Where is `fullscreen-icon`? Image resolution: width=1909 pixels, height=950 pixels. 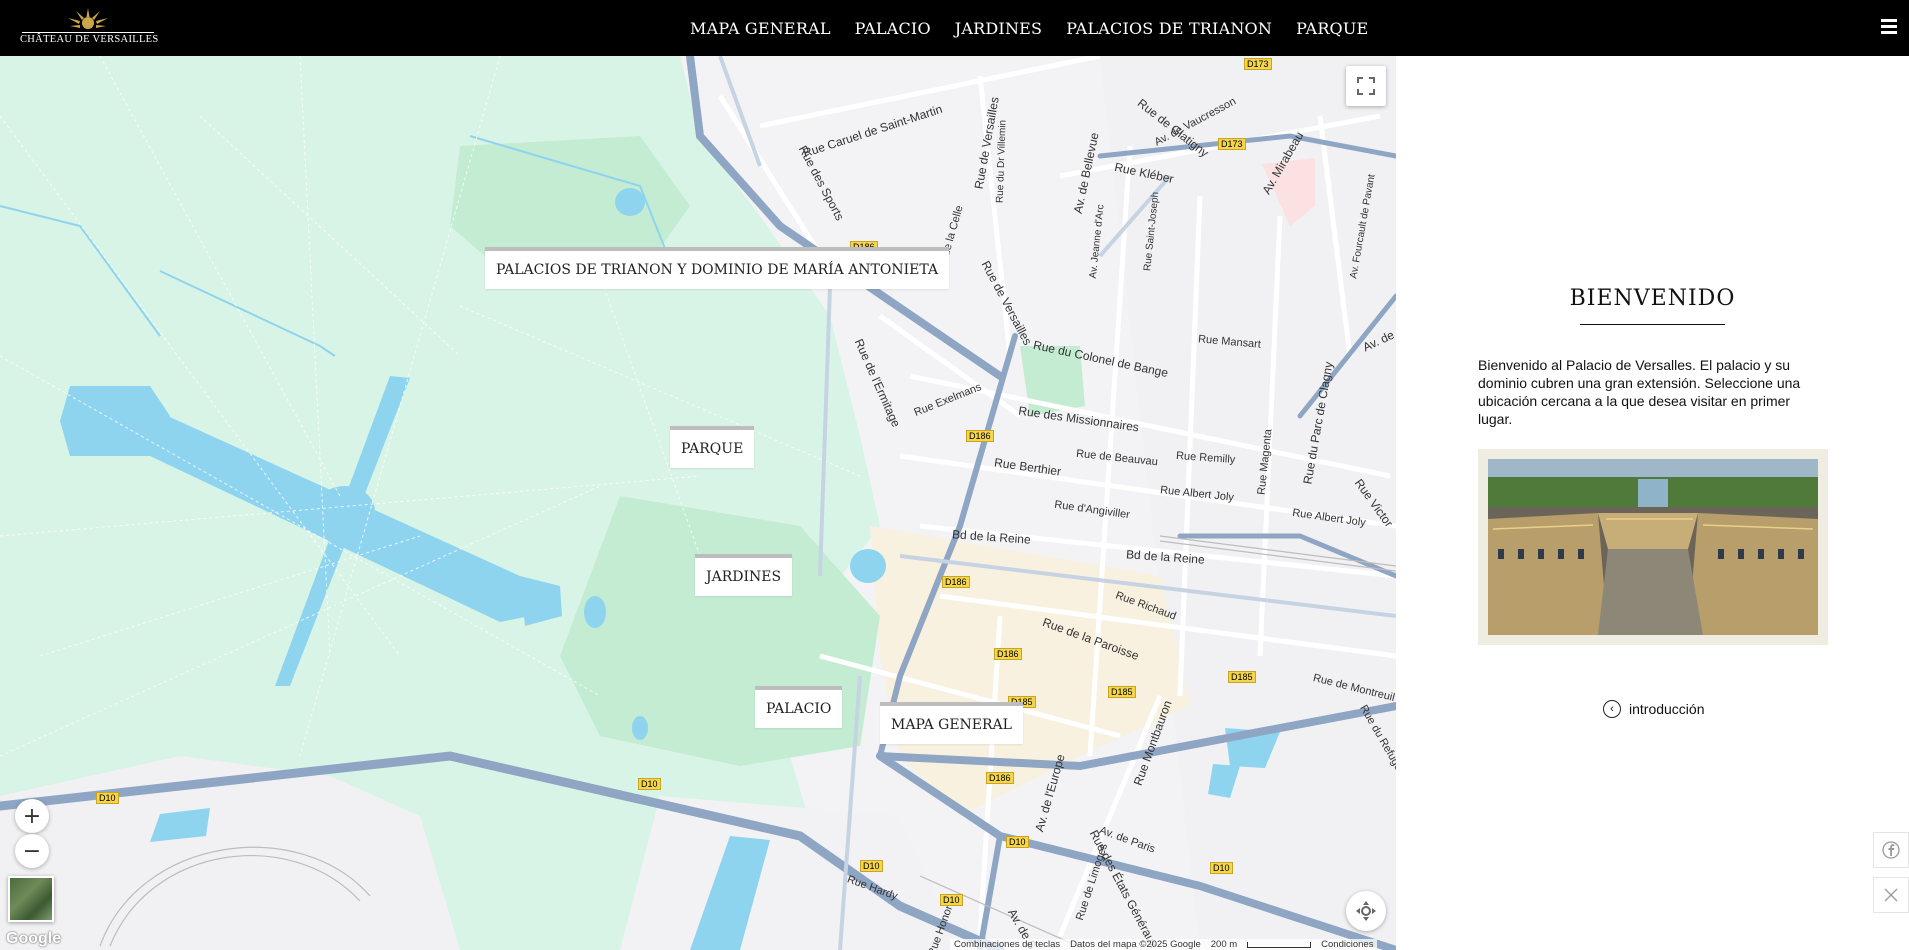 fullscreen-icon is located at coordinates (1366, 86).